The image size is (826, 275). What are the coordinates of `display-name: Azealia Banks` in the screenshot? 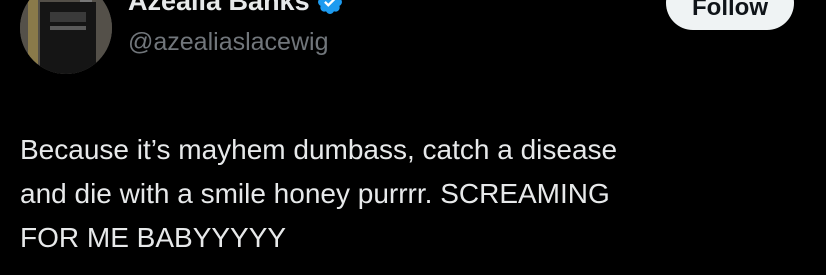 It's located at (236, 8).